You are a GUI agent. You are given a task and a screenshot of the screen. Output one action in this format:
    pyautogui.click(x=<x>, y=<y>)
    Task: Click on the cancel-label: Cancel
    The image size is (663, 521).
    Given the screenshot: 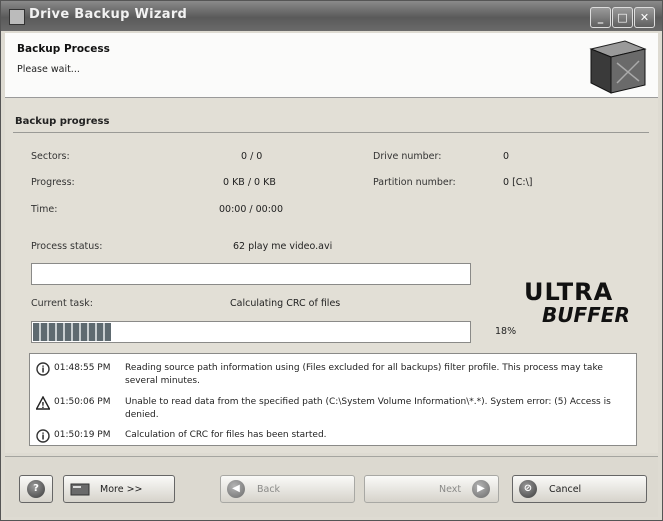 What is the action you would take?
    pyautogui.click(x=565, y=489)
    